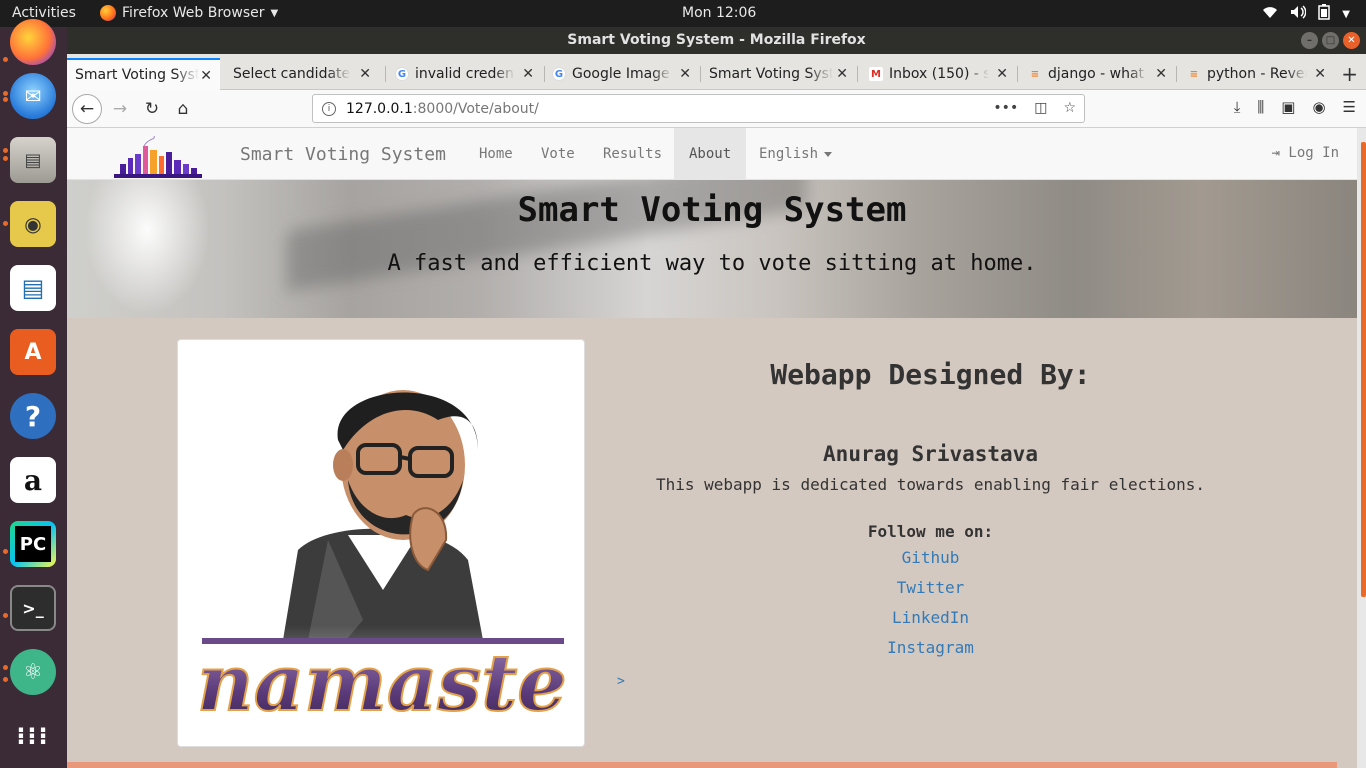 The image size is (1366, 768). I want to click on reload-icon: ↻, so click(152, 109).